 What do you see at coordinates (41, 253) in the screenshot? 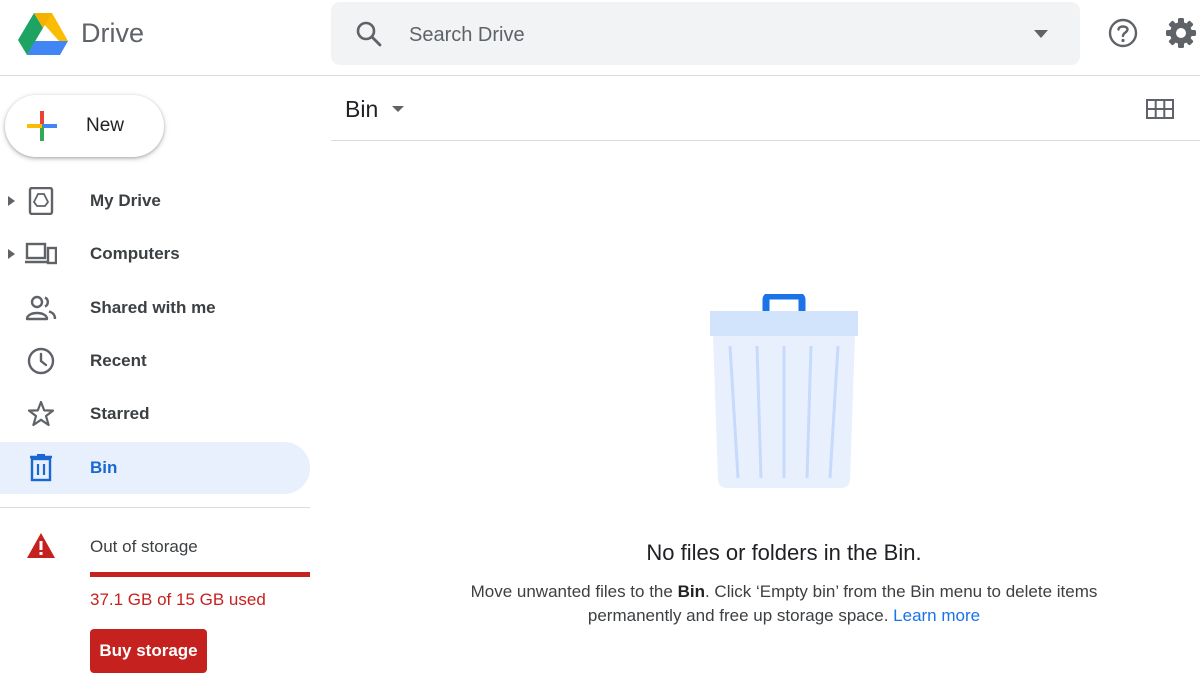
I see `computers-icon` at bounding box center [41, 253].